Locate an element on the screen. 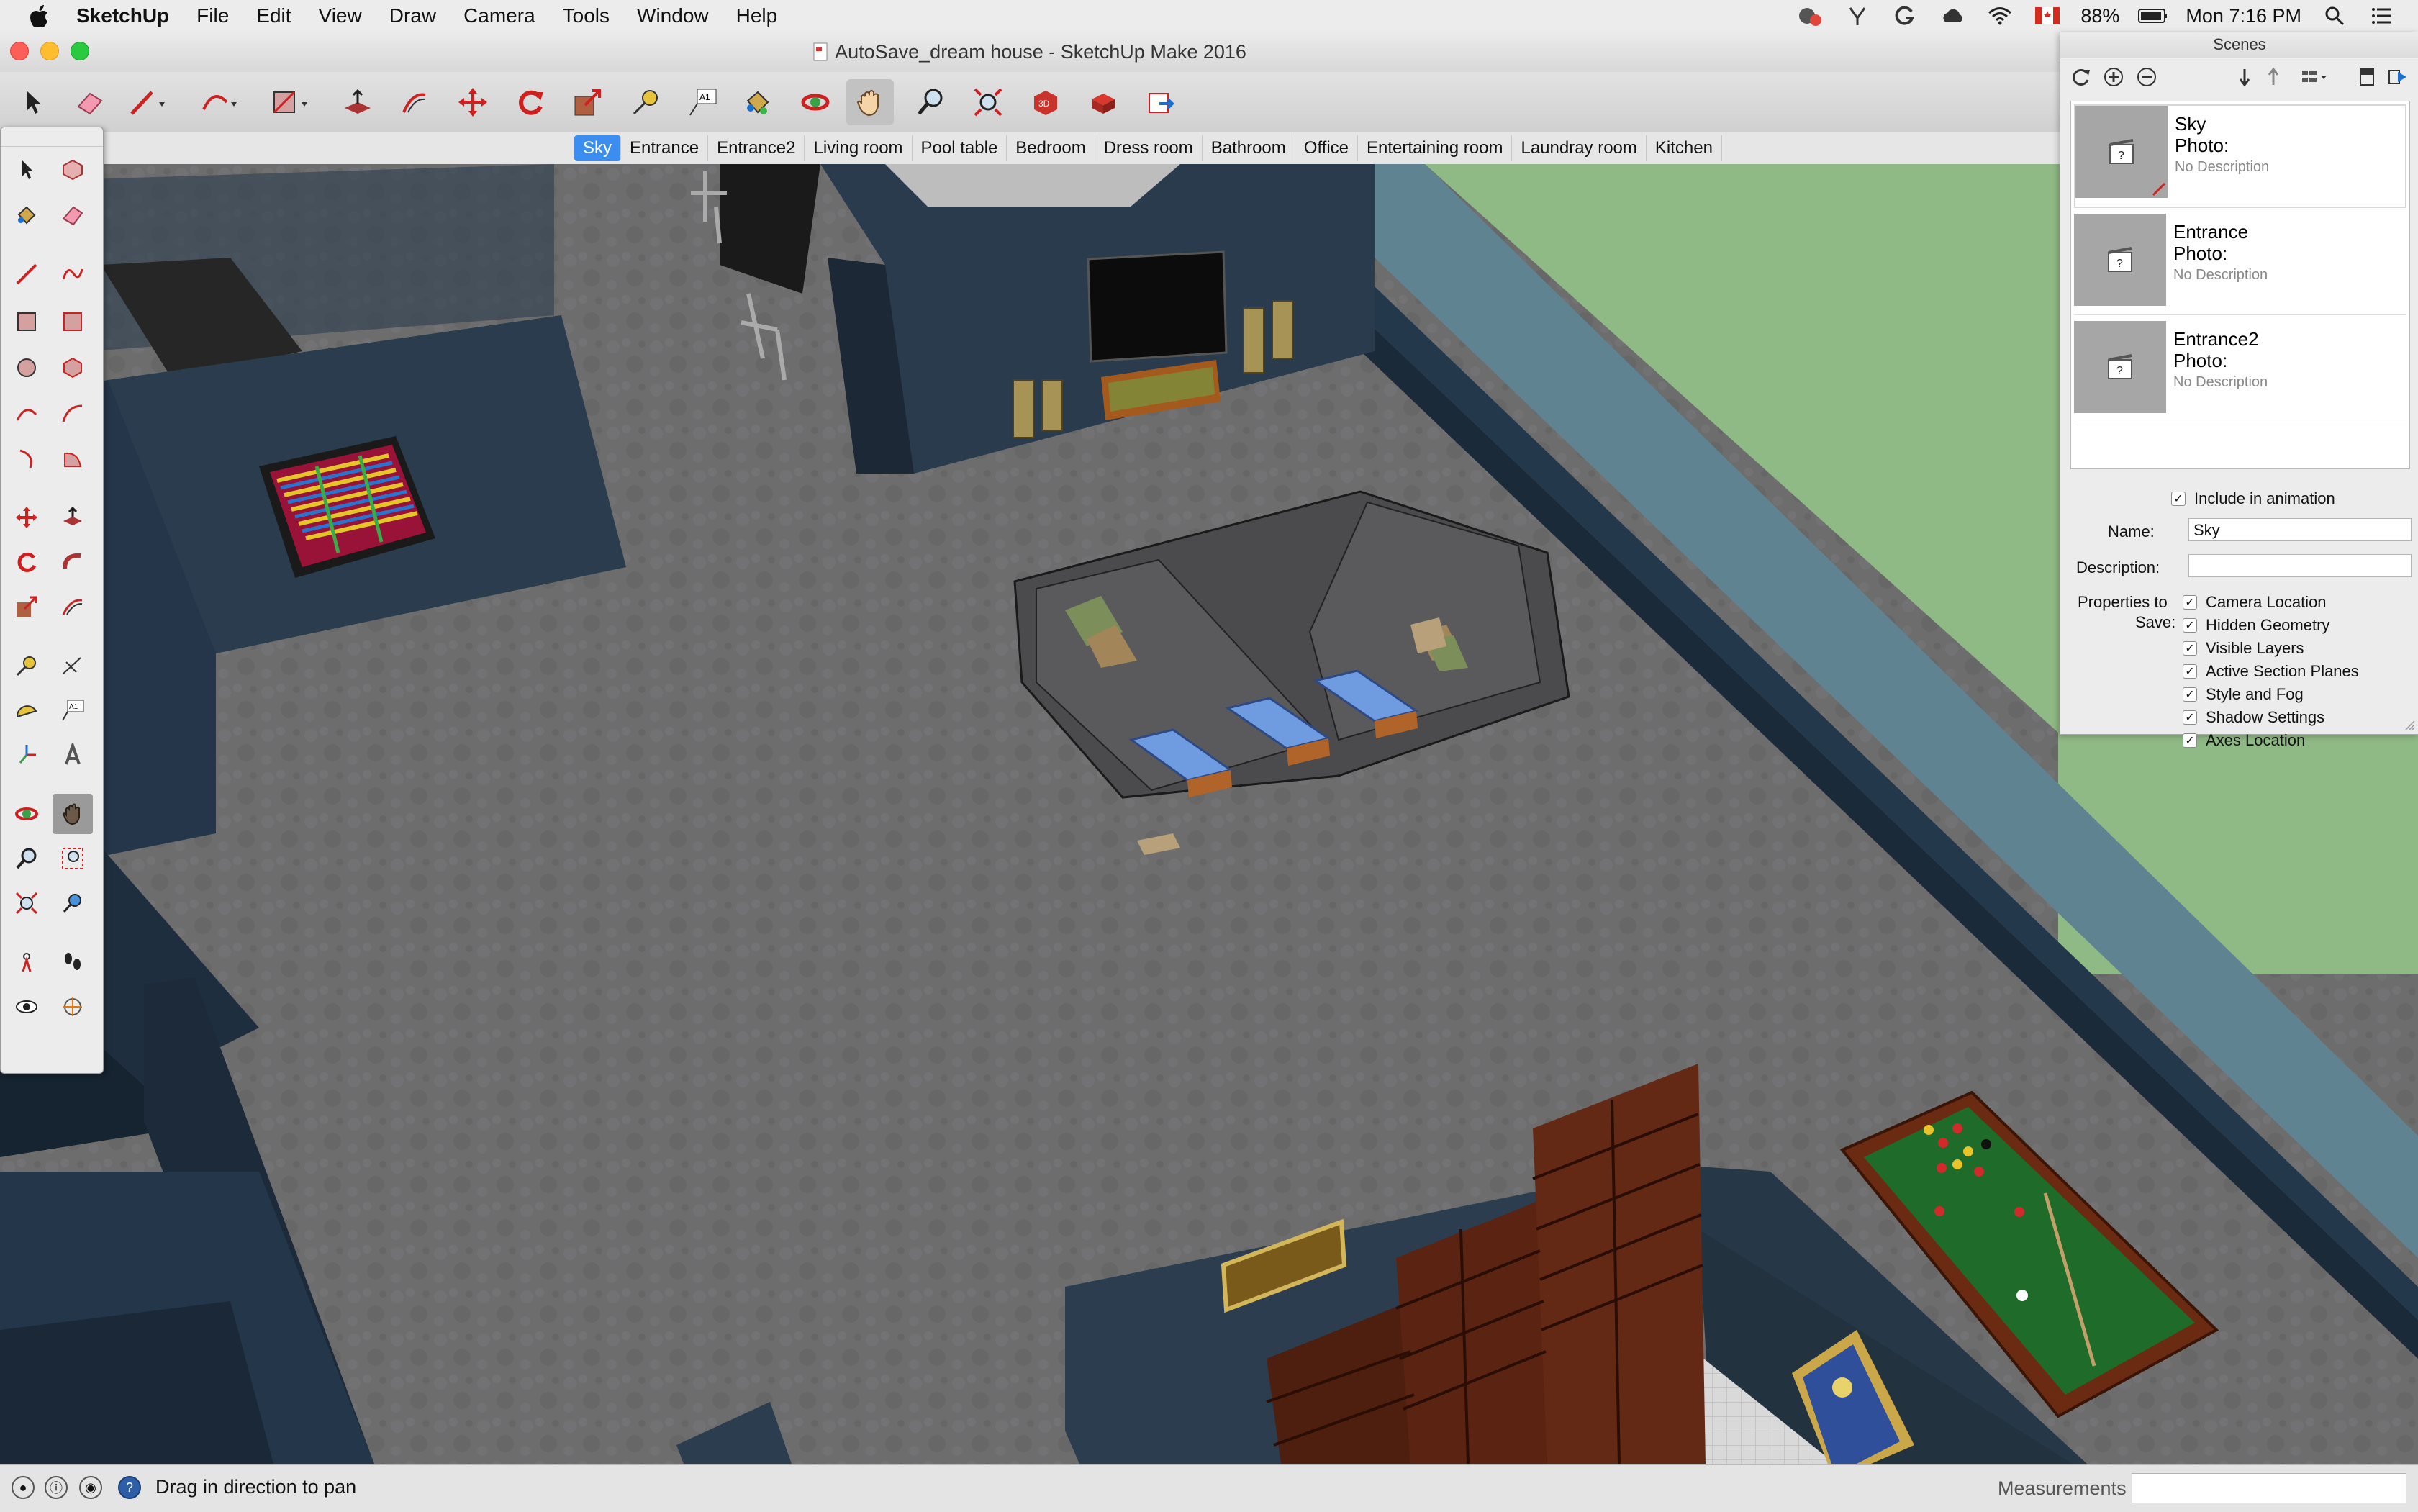 The width and height of the screenshot is (2418, 1512). scene-tab-living-room: Living room is located at coordinates (859, 148).